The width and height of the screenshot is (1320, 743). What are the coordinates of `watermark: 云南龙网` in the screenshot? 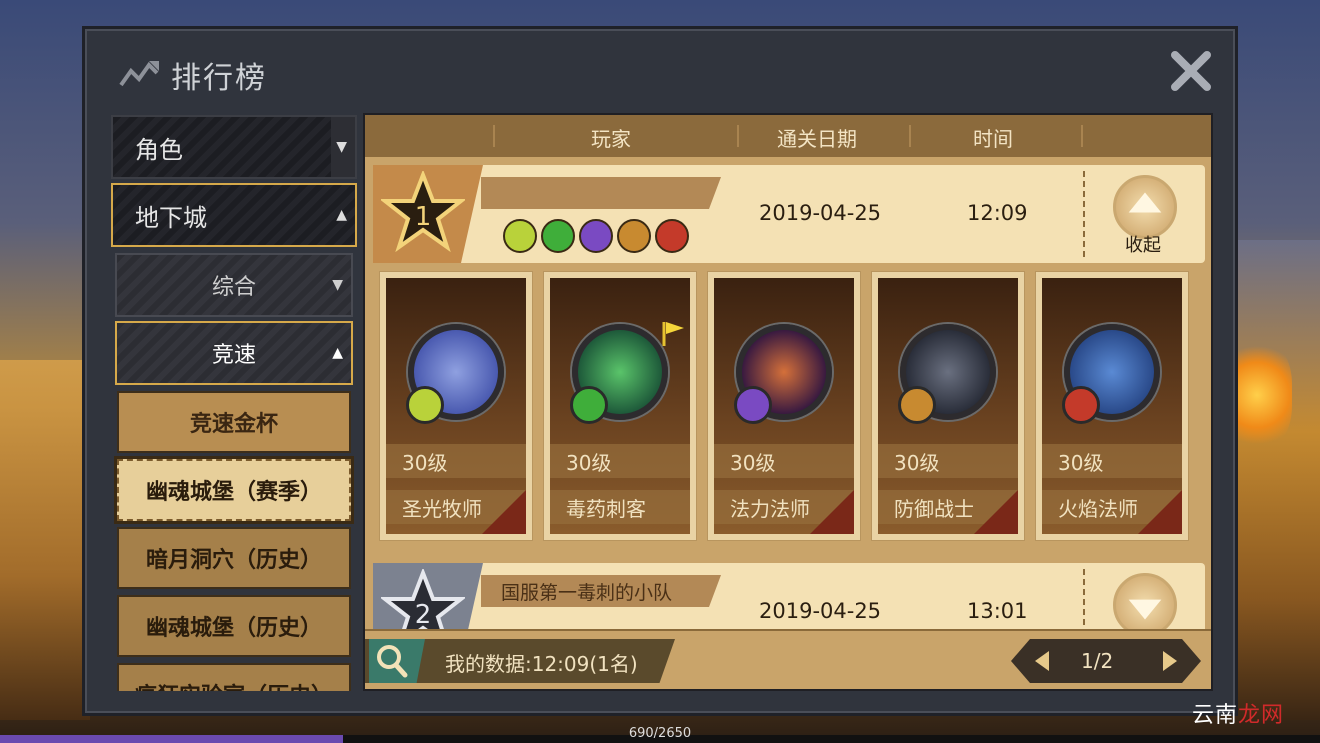 It's located at (1238, 713).